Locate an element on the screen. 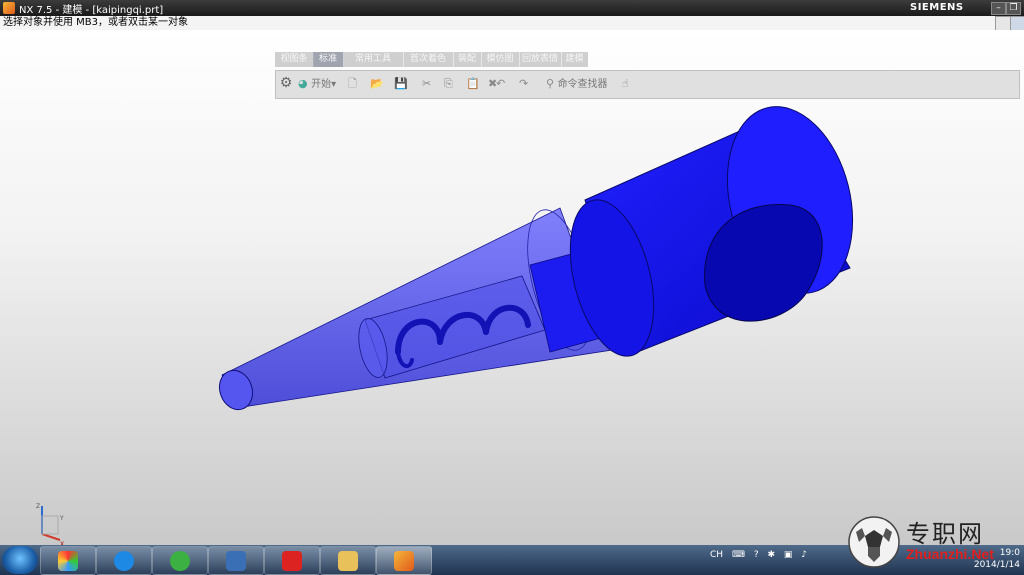 The image size is (1024, 575). watermark-url: Zhuanzhi.Net is located at coordinates (950, 554).